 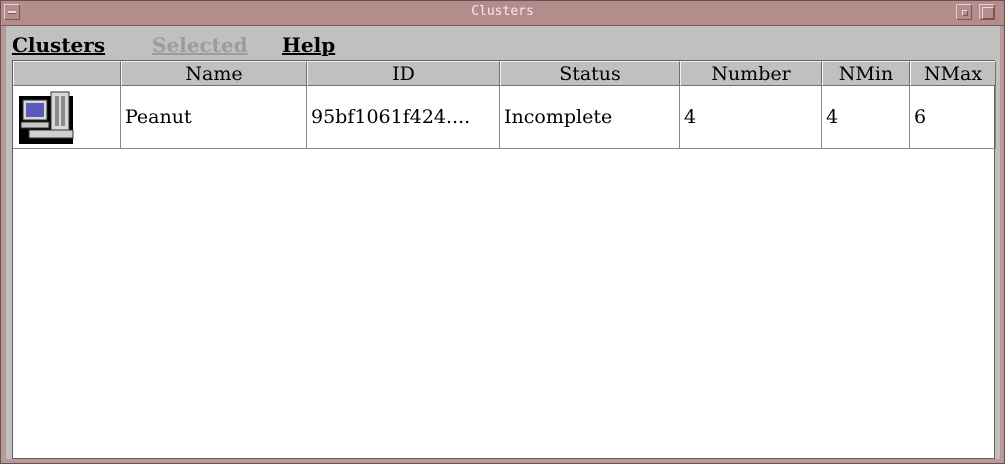 I want to click on column-header-icon, so click(x=67, y=73).